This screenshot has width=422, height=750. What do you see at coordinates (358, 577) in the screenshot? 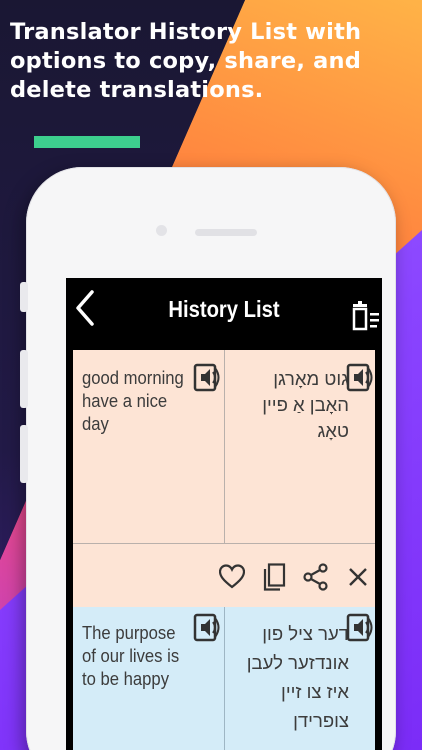
I see `close-icon` at bounding box center [358, 577].